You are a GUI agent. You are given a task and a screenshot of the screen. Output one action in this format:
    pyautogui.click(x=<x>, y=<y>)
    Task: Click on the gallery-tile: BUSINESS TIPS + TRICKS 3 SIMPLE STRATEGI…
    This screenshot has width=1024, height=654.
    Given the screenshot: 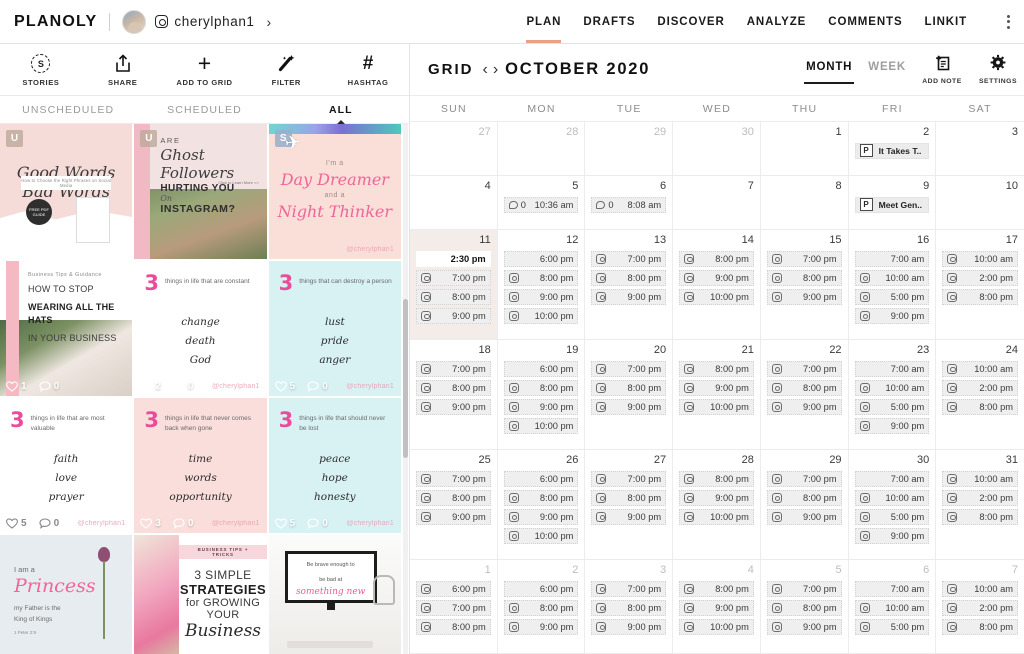 What is the action you would take?
    pyautogui.click(x=200, y=594)
    